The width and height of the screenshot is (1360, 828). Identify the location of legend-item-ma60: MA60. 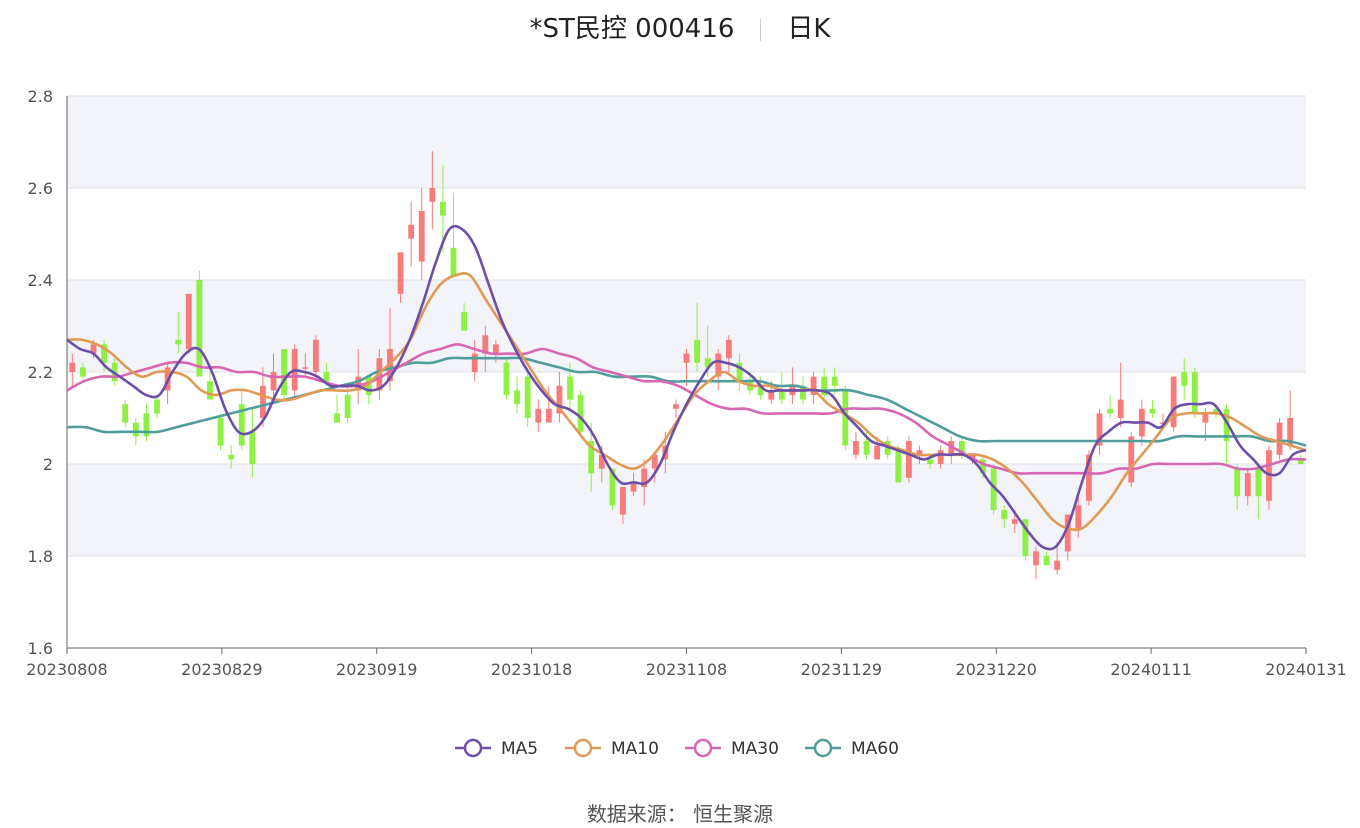
(852, 748).